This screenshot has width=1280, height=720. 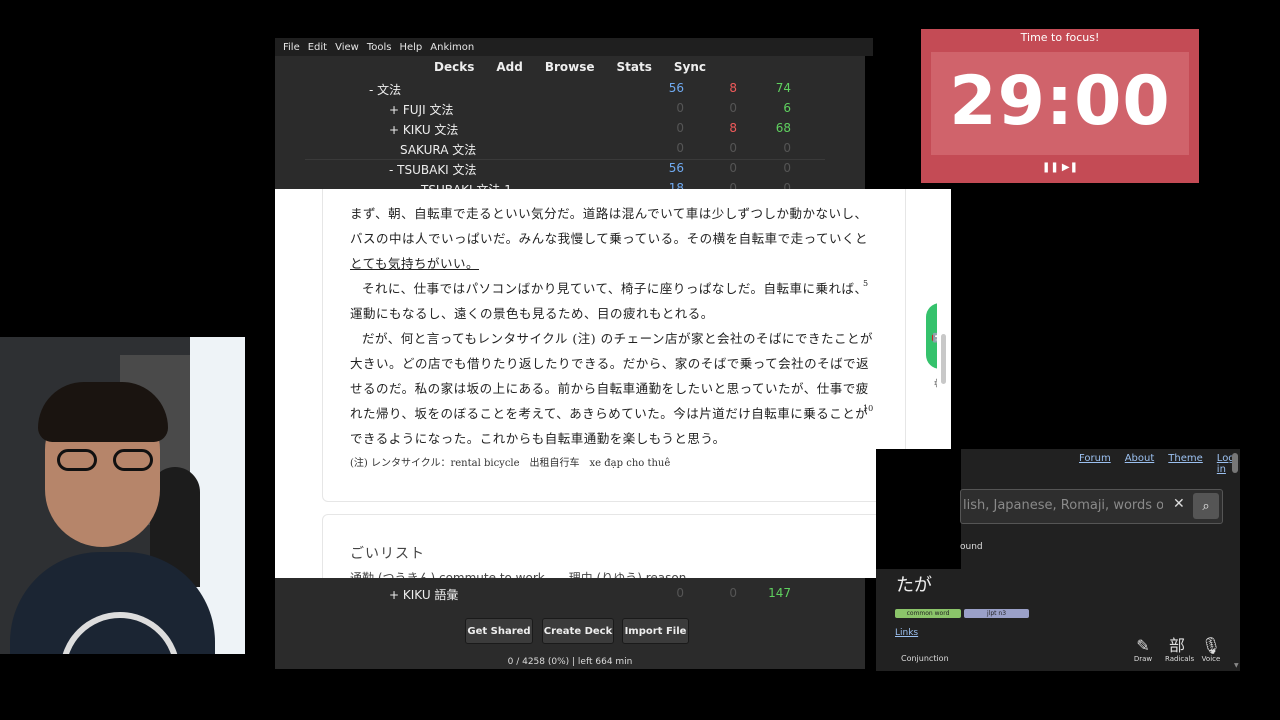 I want to click on toolbar-decks: Decks, so click(x=454, y=67).